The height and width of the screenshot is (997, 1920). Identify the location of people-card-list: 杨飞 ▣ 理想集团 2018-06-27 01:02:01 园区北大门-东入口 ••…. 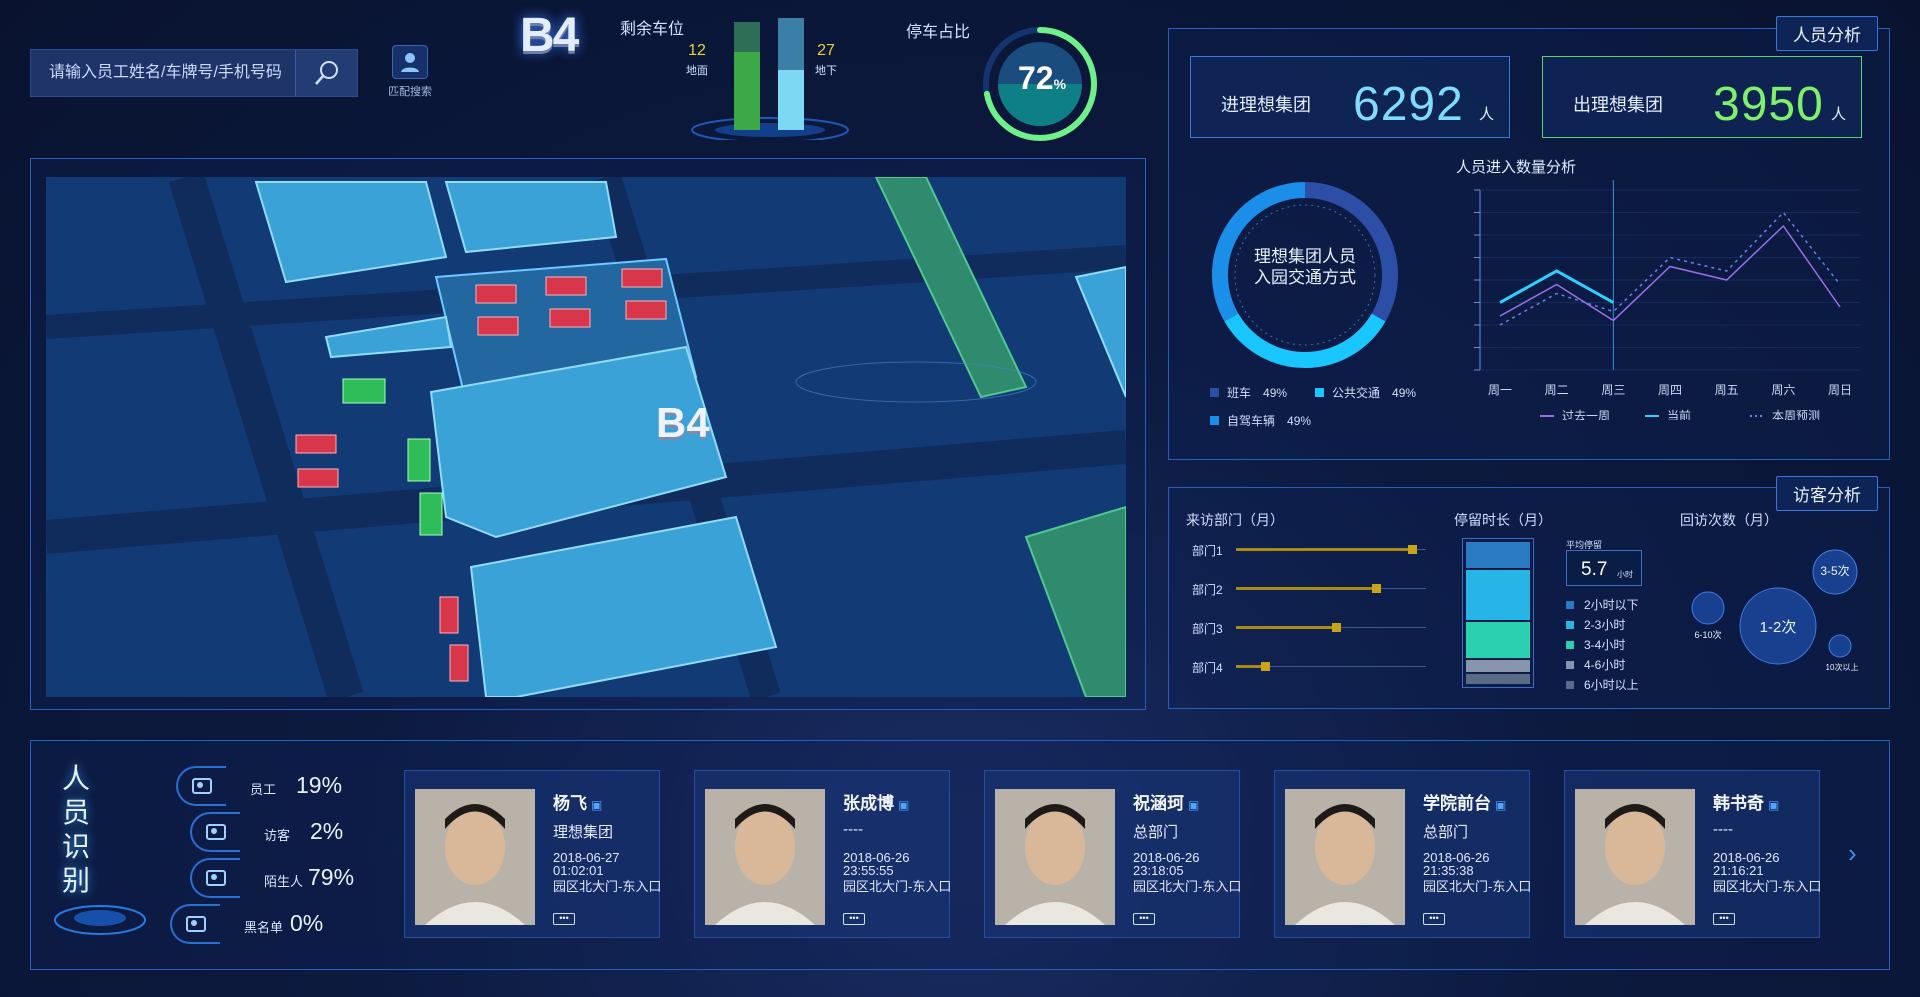
(1114, 855).